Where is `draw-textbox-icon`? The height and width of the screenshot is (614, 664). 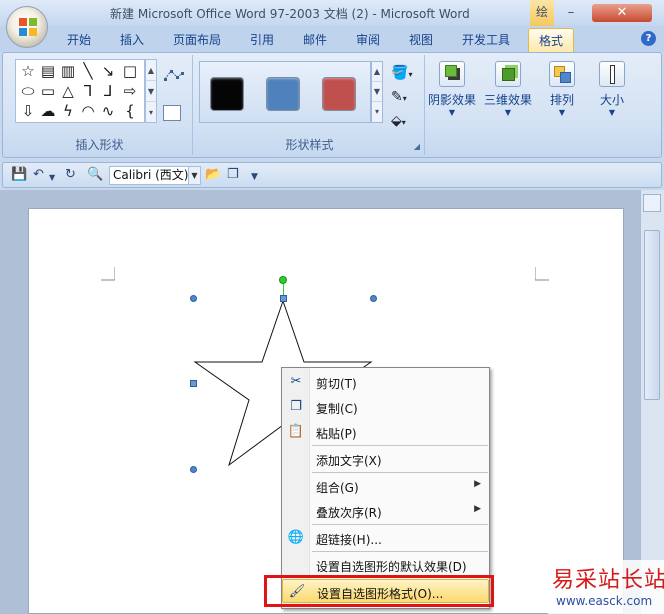 draw-textbox-icon is located at coordinates (172, 113).